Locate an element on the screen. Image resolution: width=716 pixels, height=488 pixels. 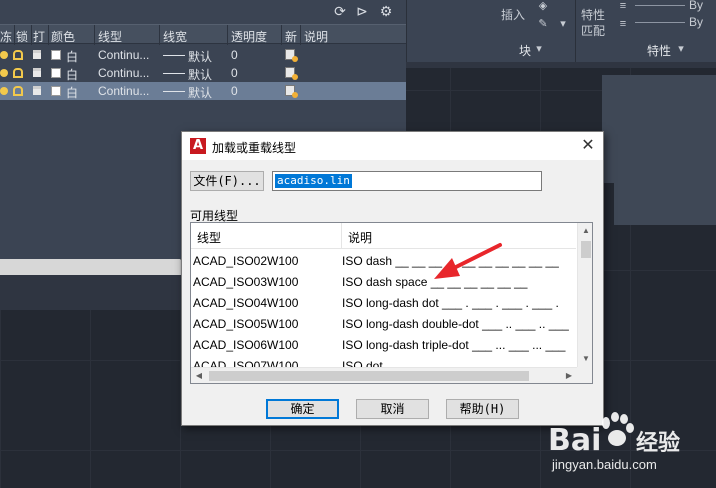
ribbon-edge is located at coordinates (561, 65).